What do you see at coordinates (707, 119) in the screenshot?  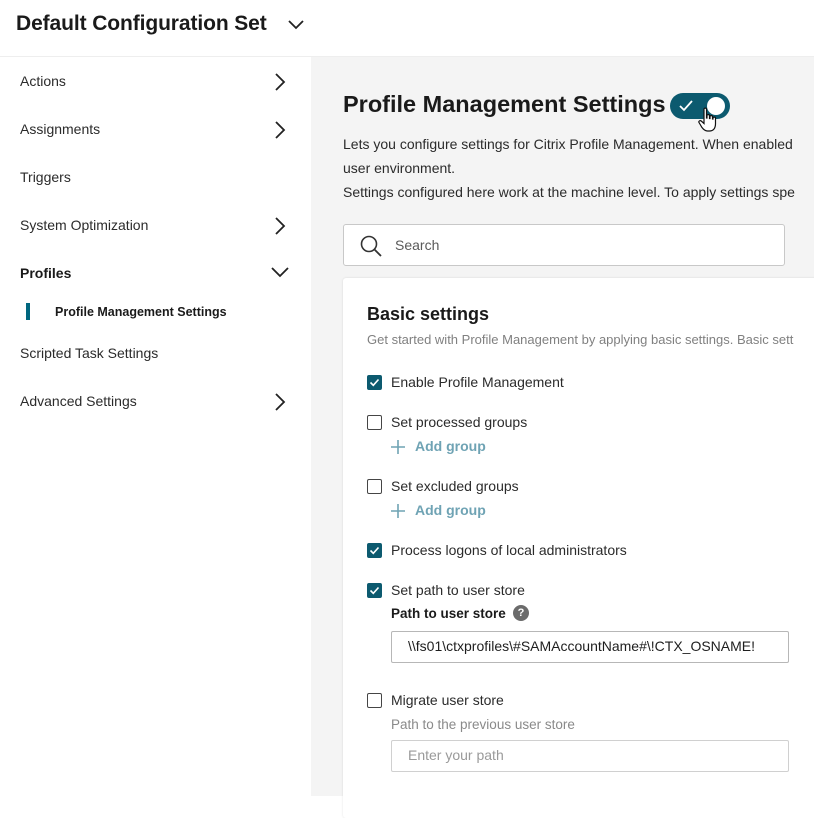 I see `hand-cursor-icon` at bounding box center [707, 119].